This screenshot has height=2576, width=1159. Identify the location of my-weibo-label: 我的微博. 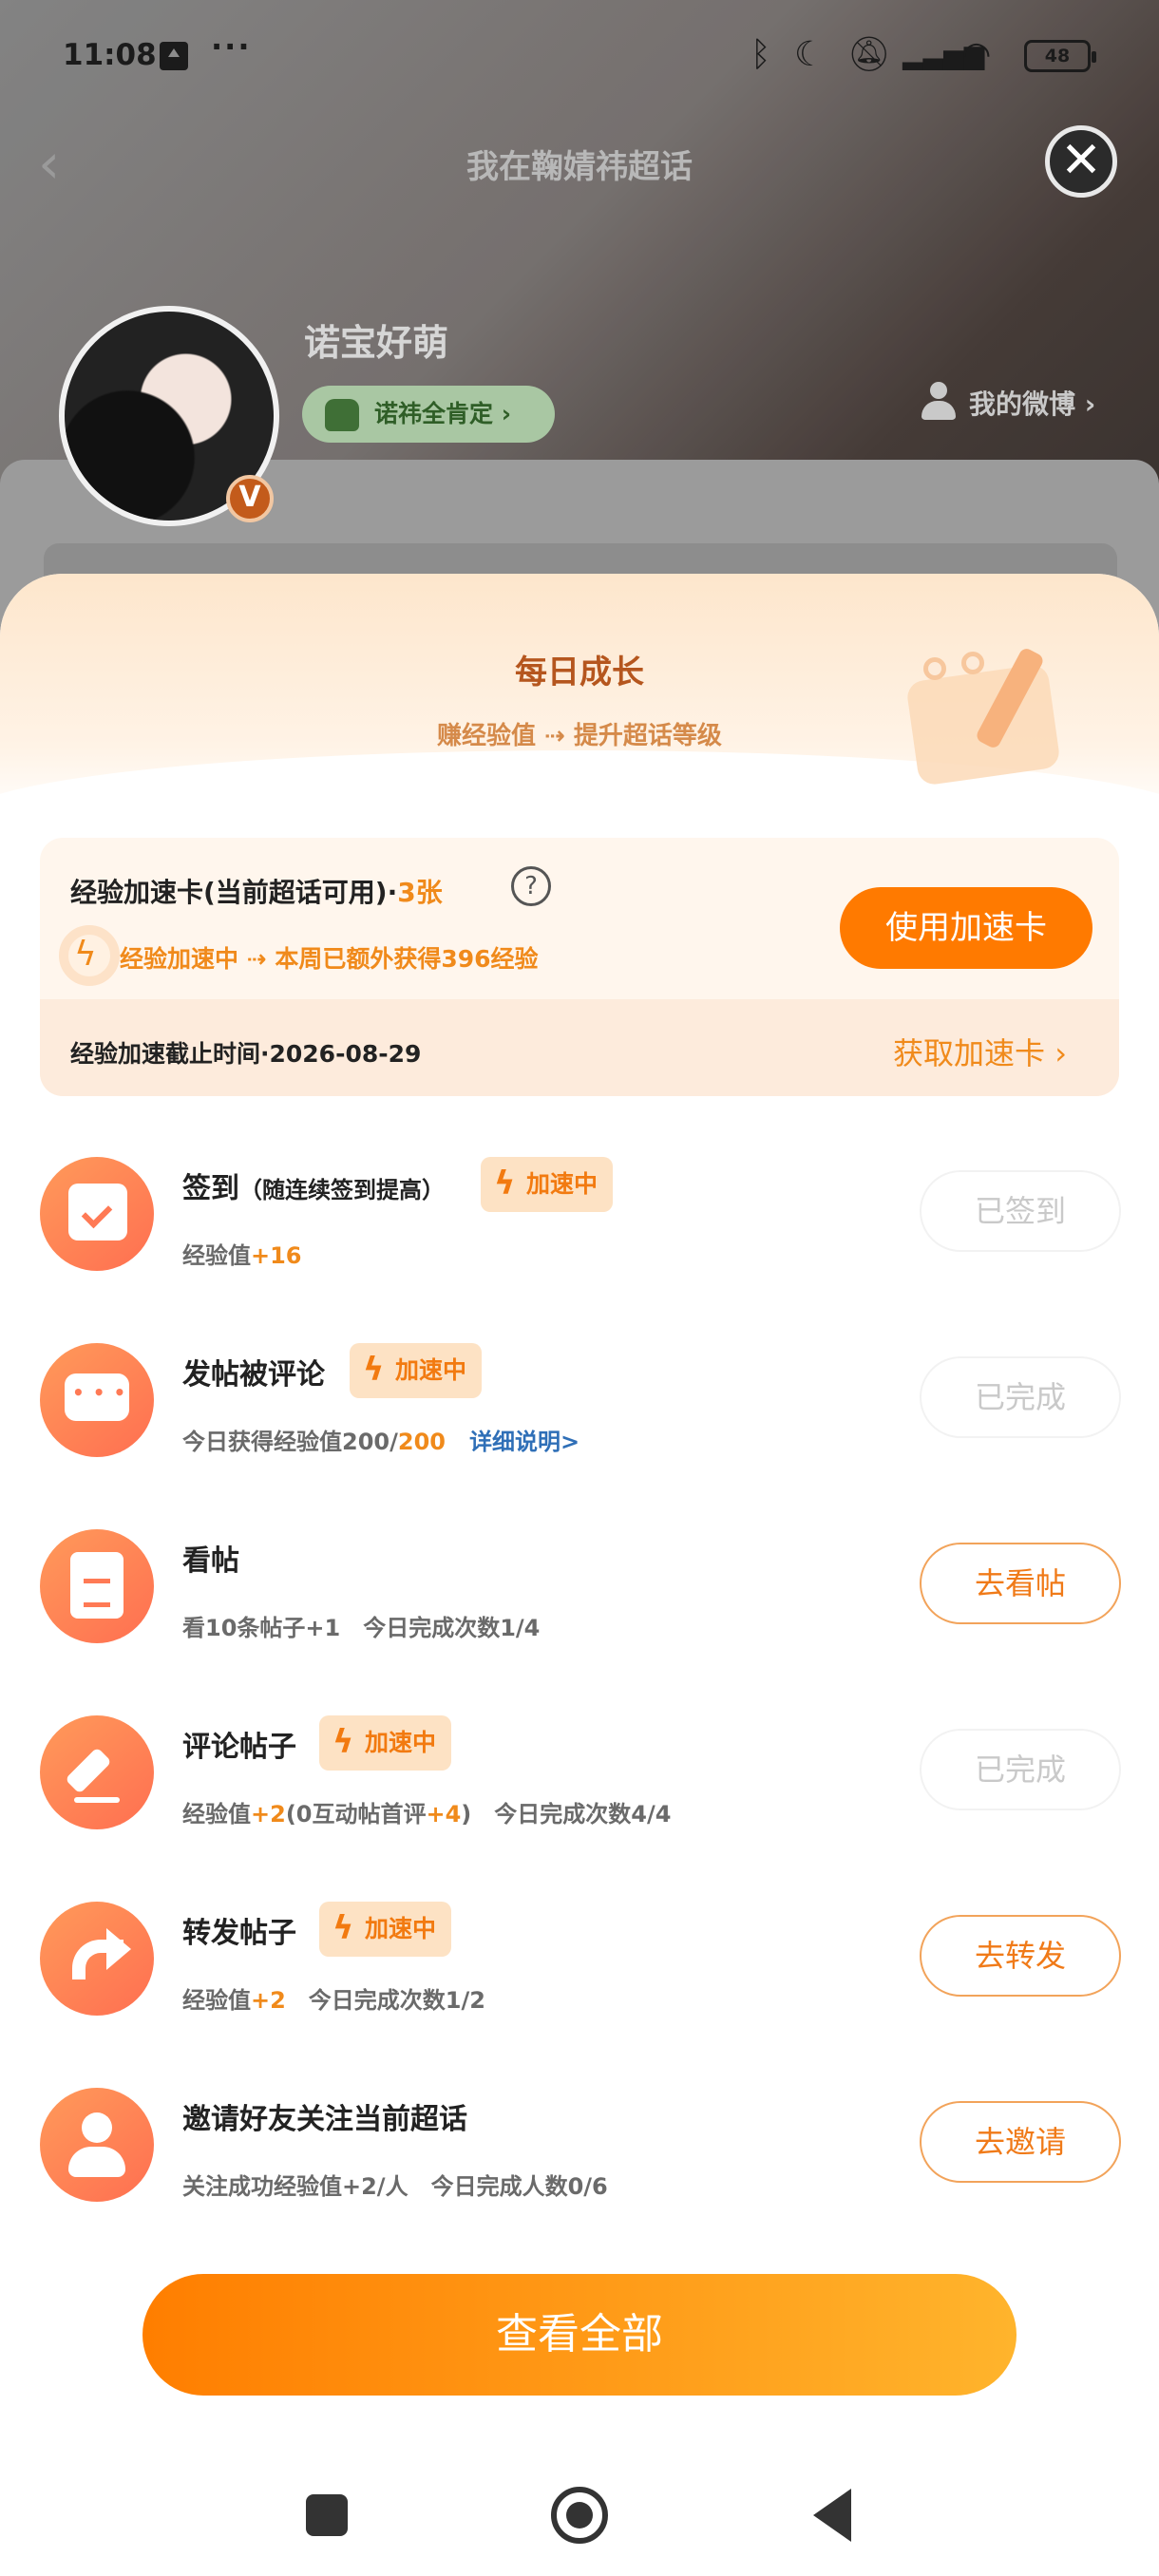
(1022, 404).